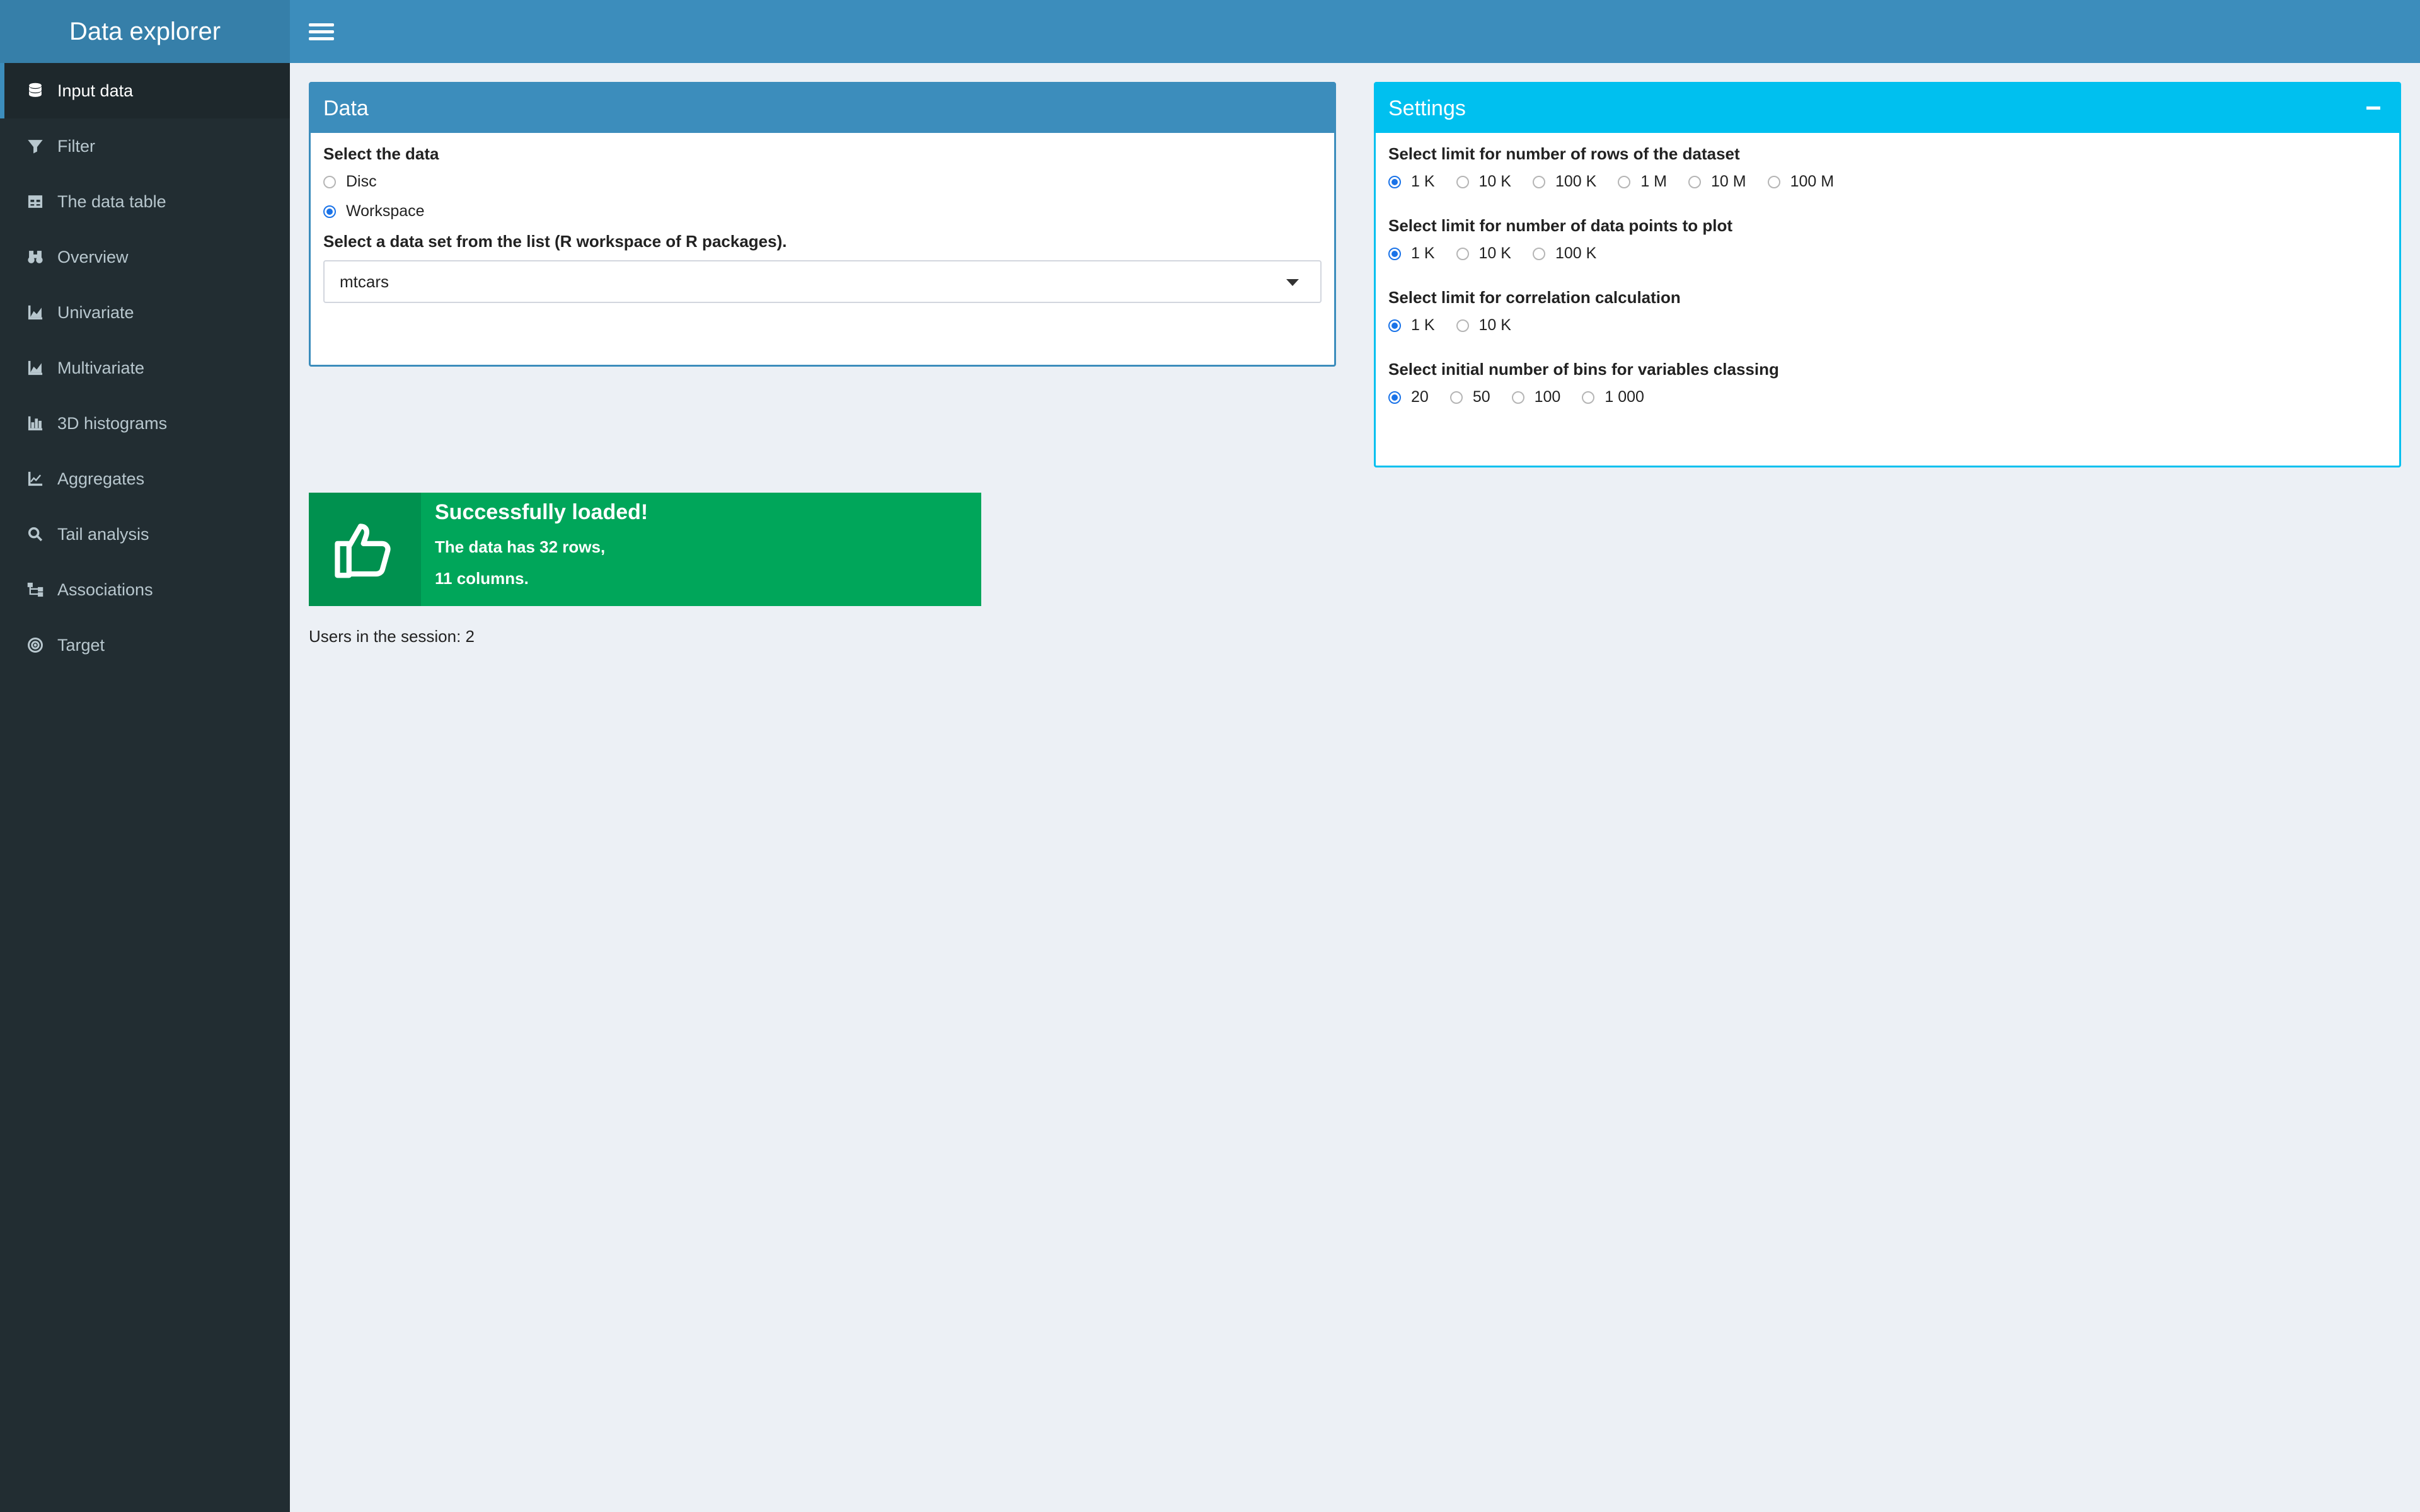  Describe the element at coordinates (1887, 182) in the screenshot. I see `settings-radio-group: 1 K 10 K 100 K 1 M 10 M 100 M` at that location.